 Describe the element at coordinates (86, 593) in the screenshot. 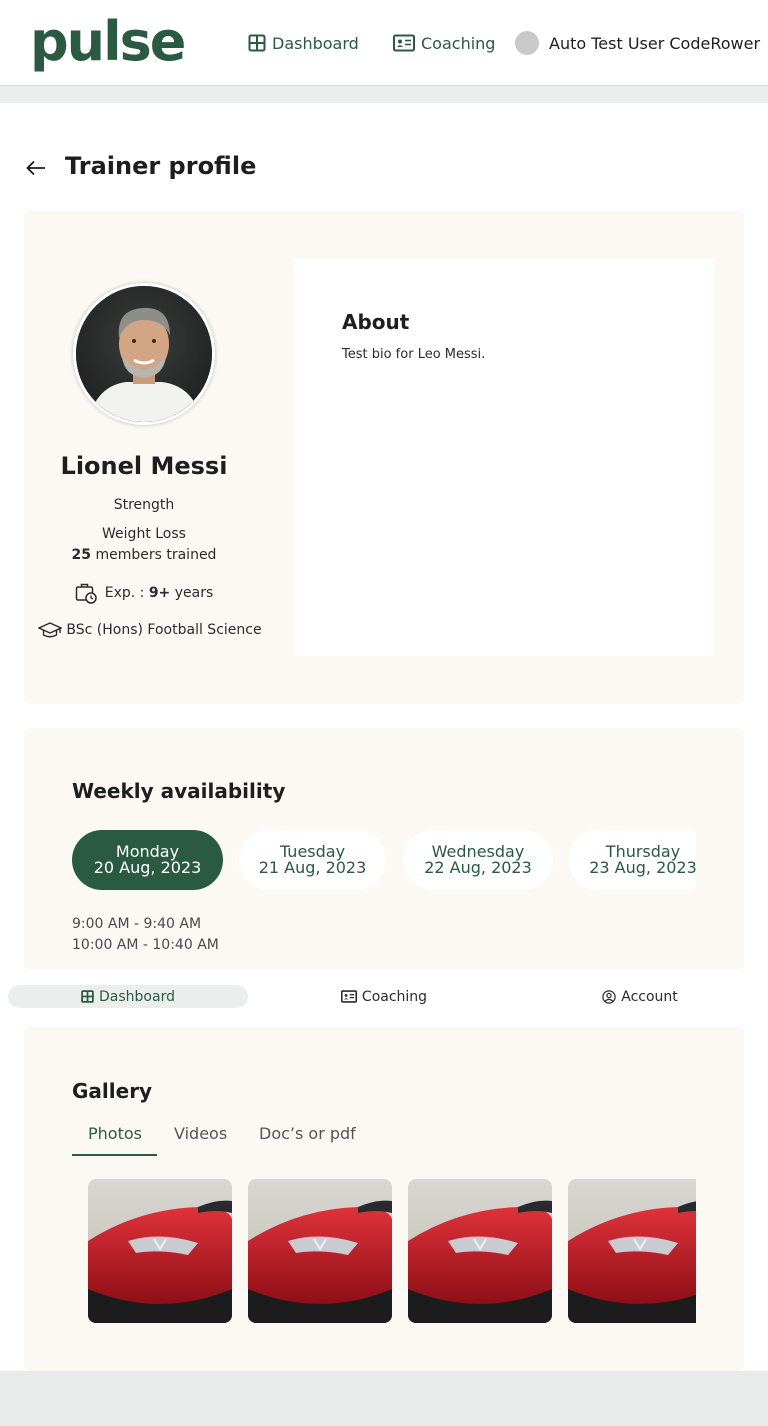

I see `briefcase-clock-icon` at that location.